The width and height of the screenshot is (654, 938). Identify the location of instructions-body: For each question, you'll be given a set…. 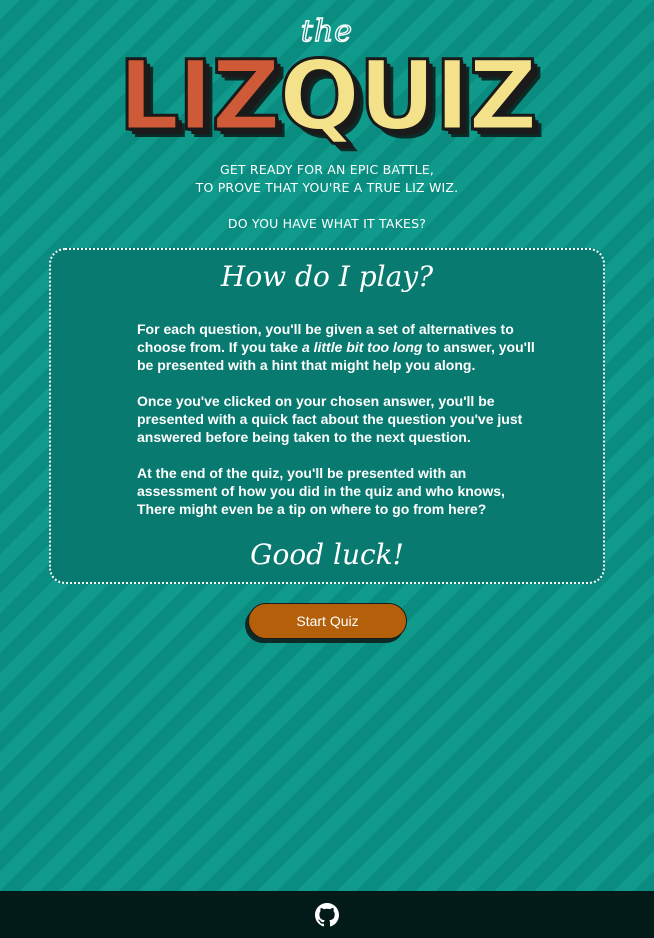
(337, 428).